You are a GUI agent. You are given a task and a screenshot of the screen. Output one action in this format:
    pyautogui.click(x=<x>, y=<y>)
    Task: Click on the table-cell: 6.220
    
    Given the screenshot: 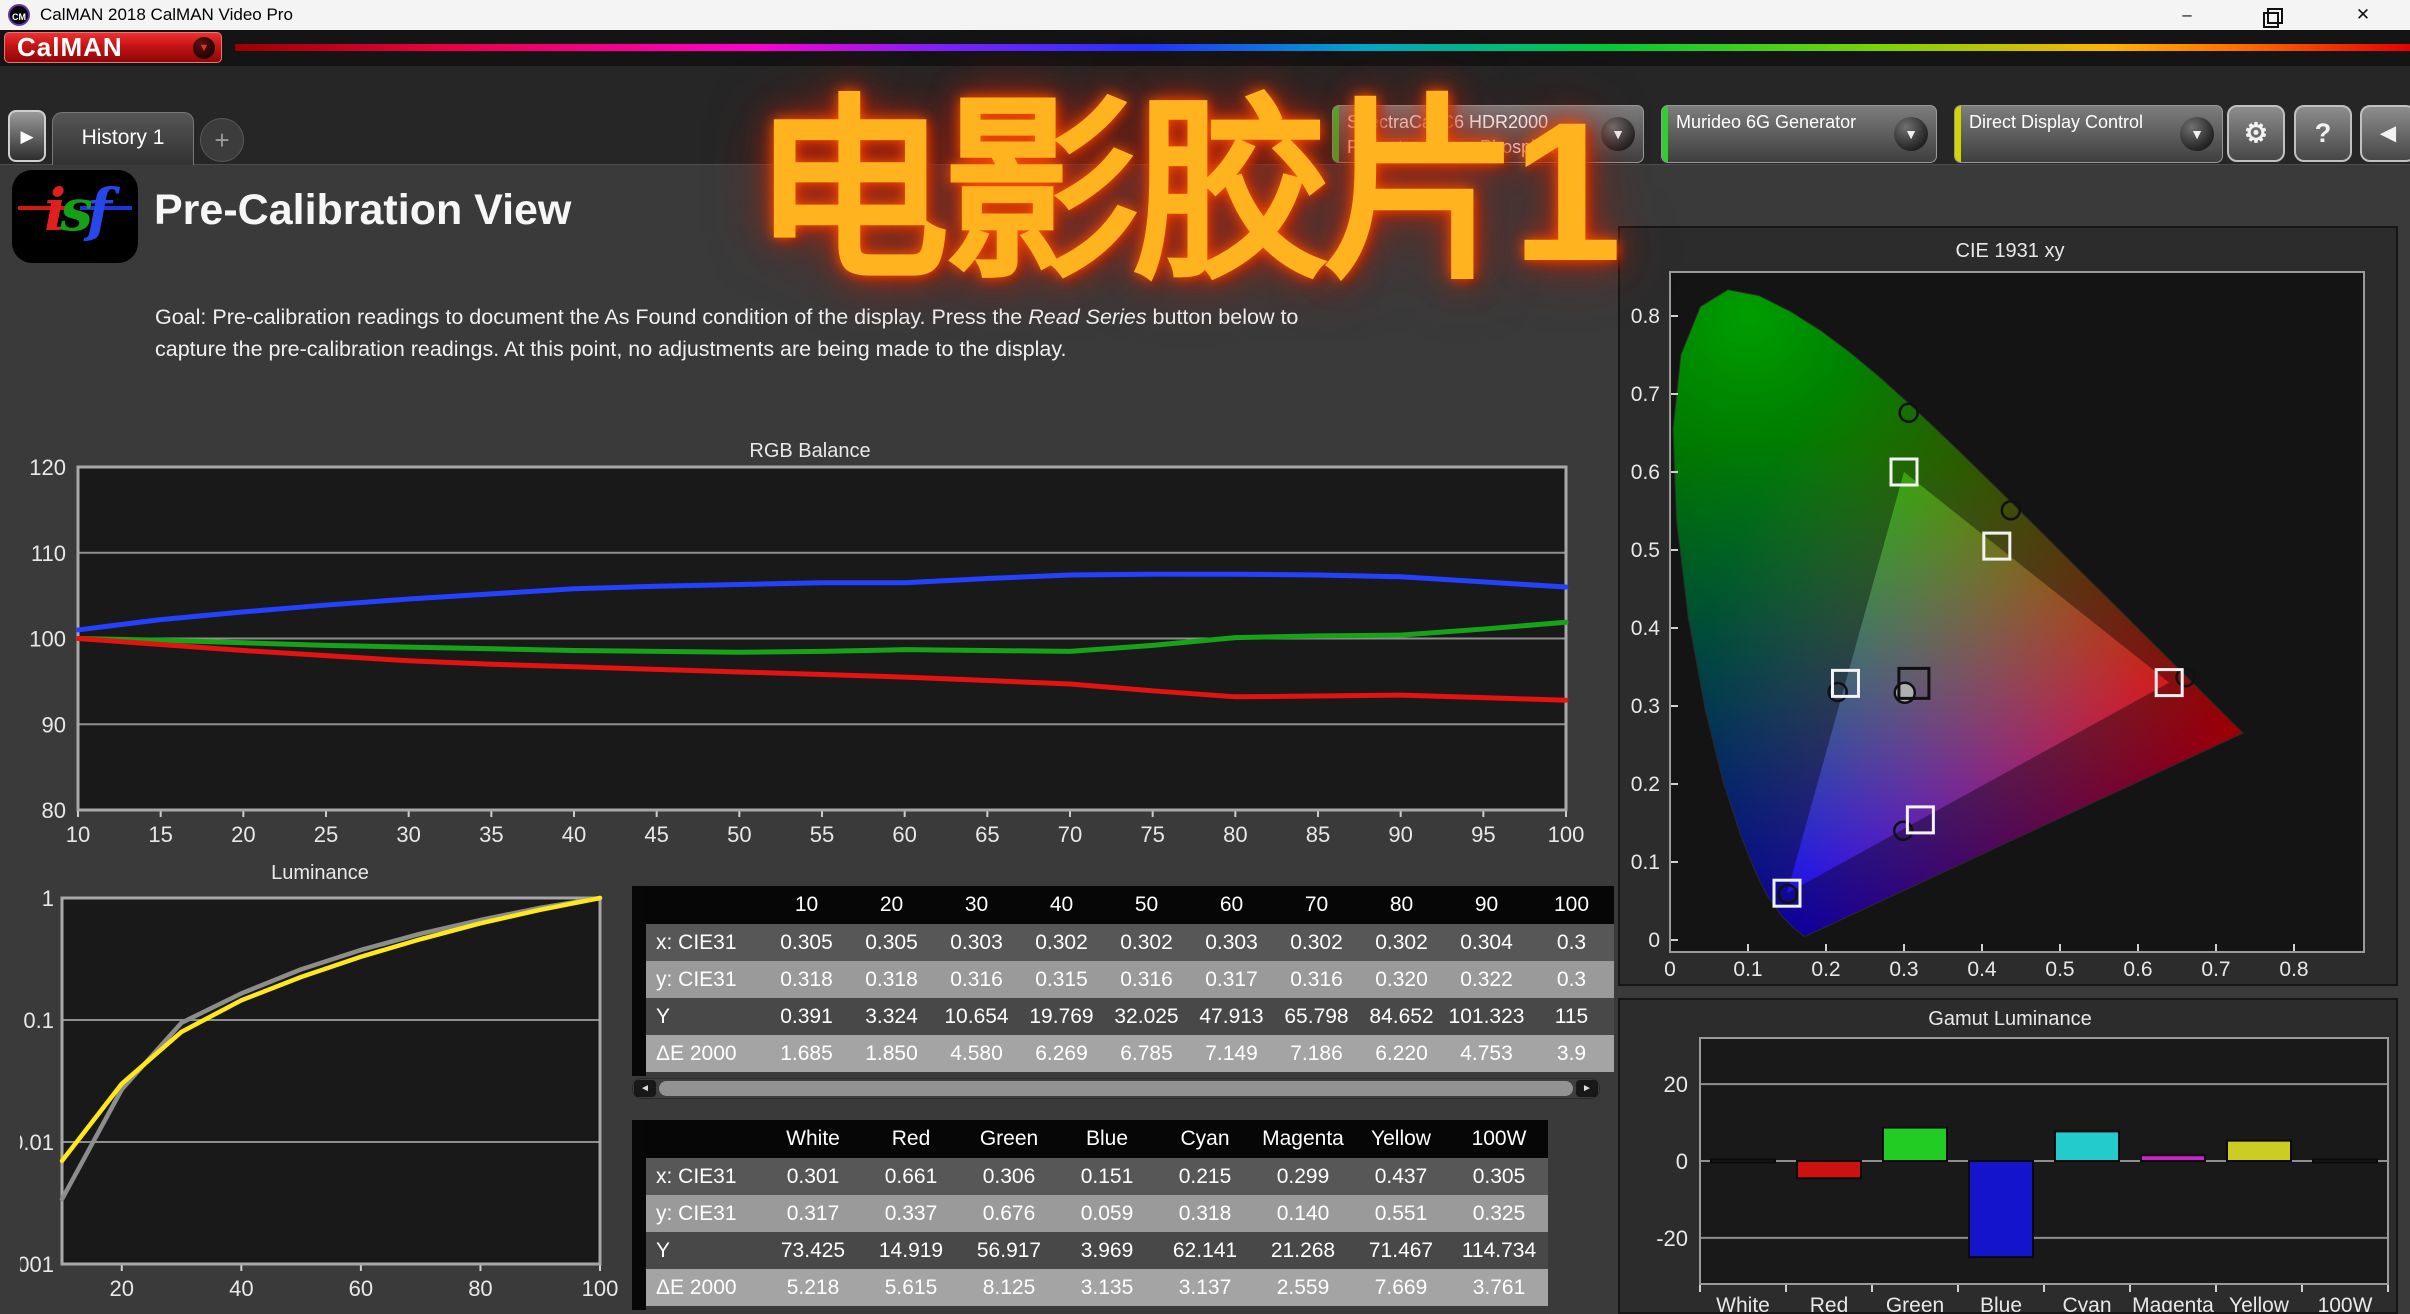 What is the action you would take?
    pyautogui.click(x=1401, y=1053)
    